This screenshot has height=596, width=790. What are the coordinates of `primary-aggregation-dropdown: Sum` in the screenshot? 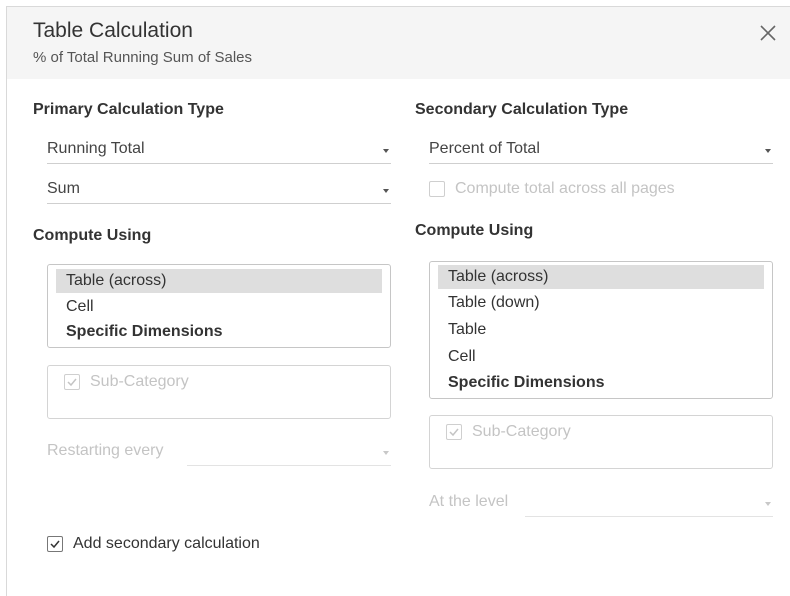 It's located at (219, 192).